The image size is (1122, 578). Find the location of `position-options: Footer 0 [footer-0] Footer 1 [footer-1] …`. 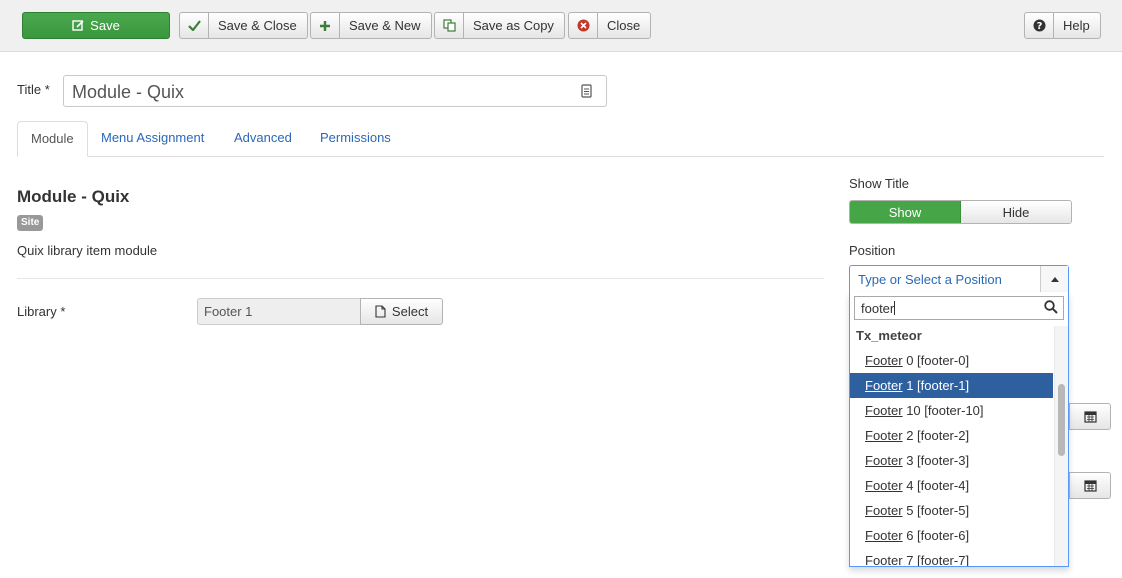

position-options: Footer 0 [footer-0] Footer 1 [footer-1] … is located at coordinates (951, 457).